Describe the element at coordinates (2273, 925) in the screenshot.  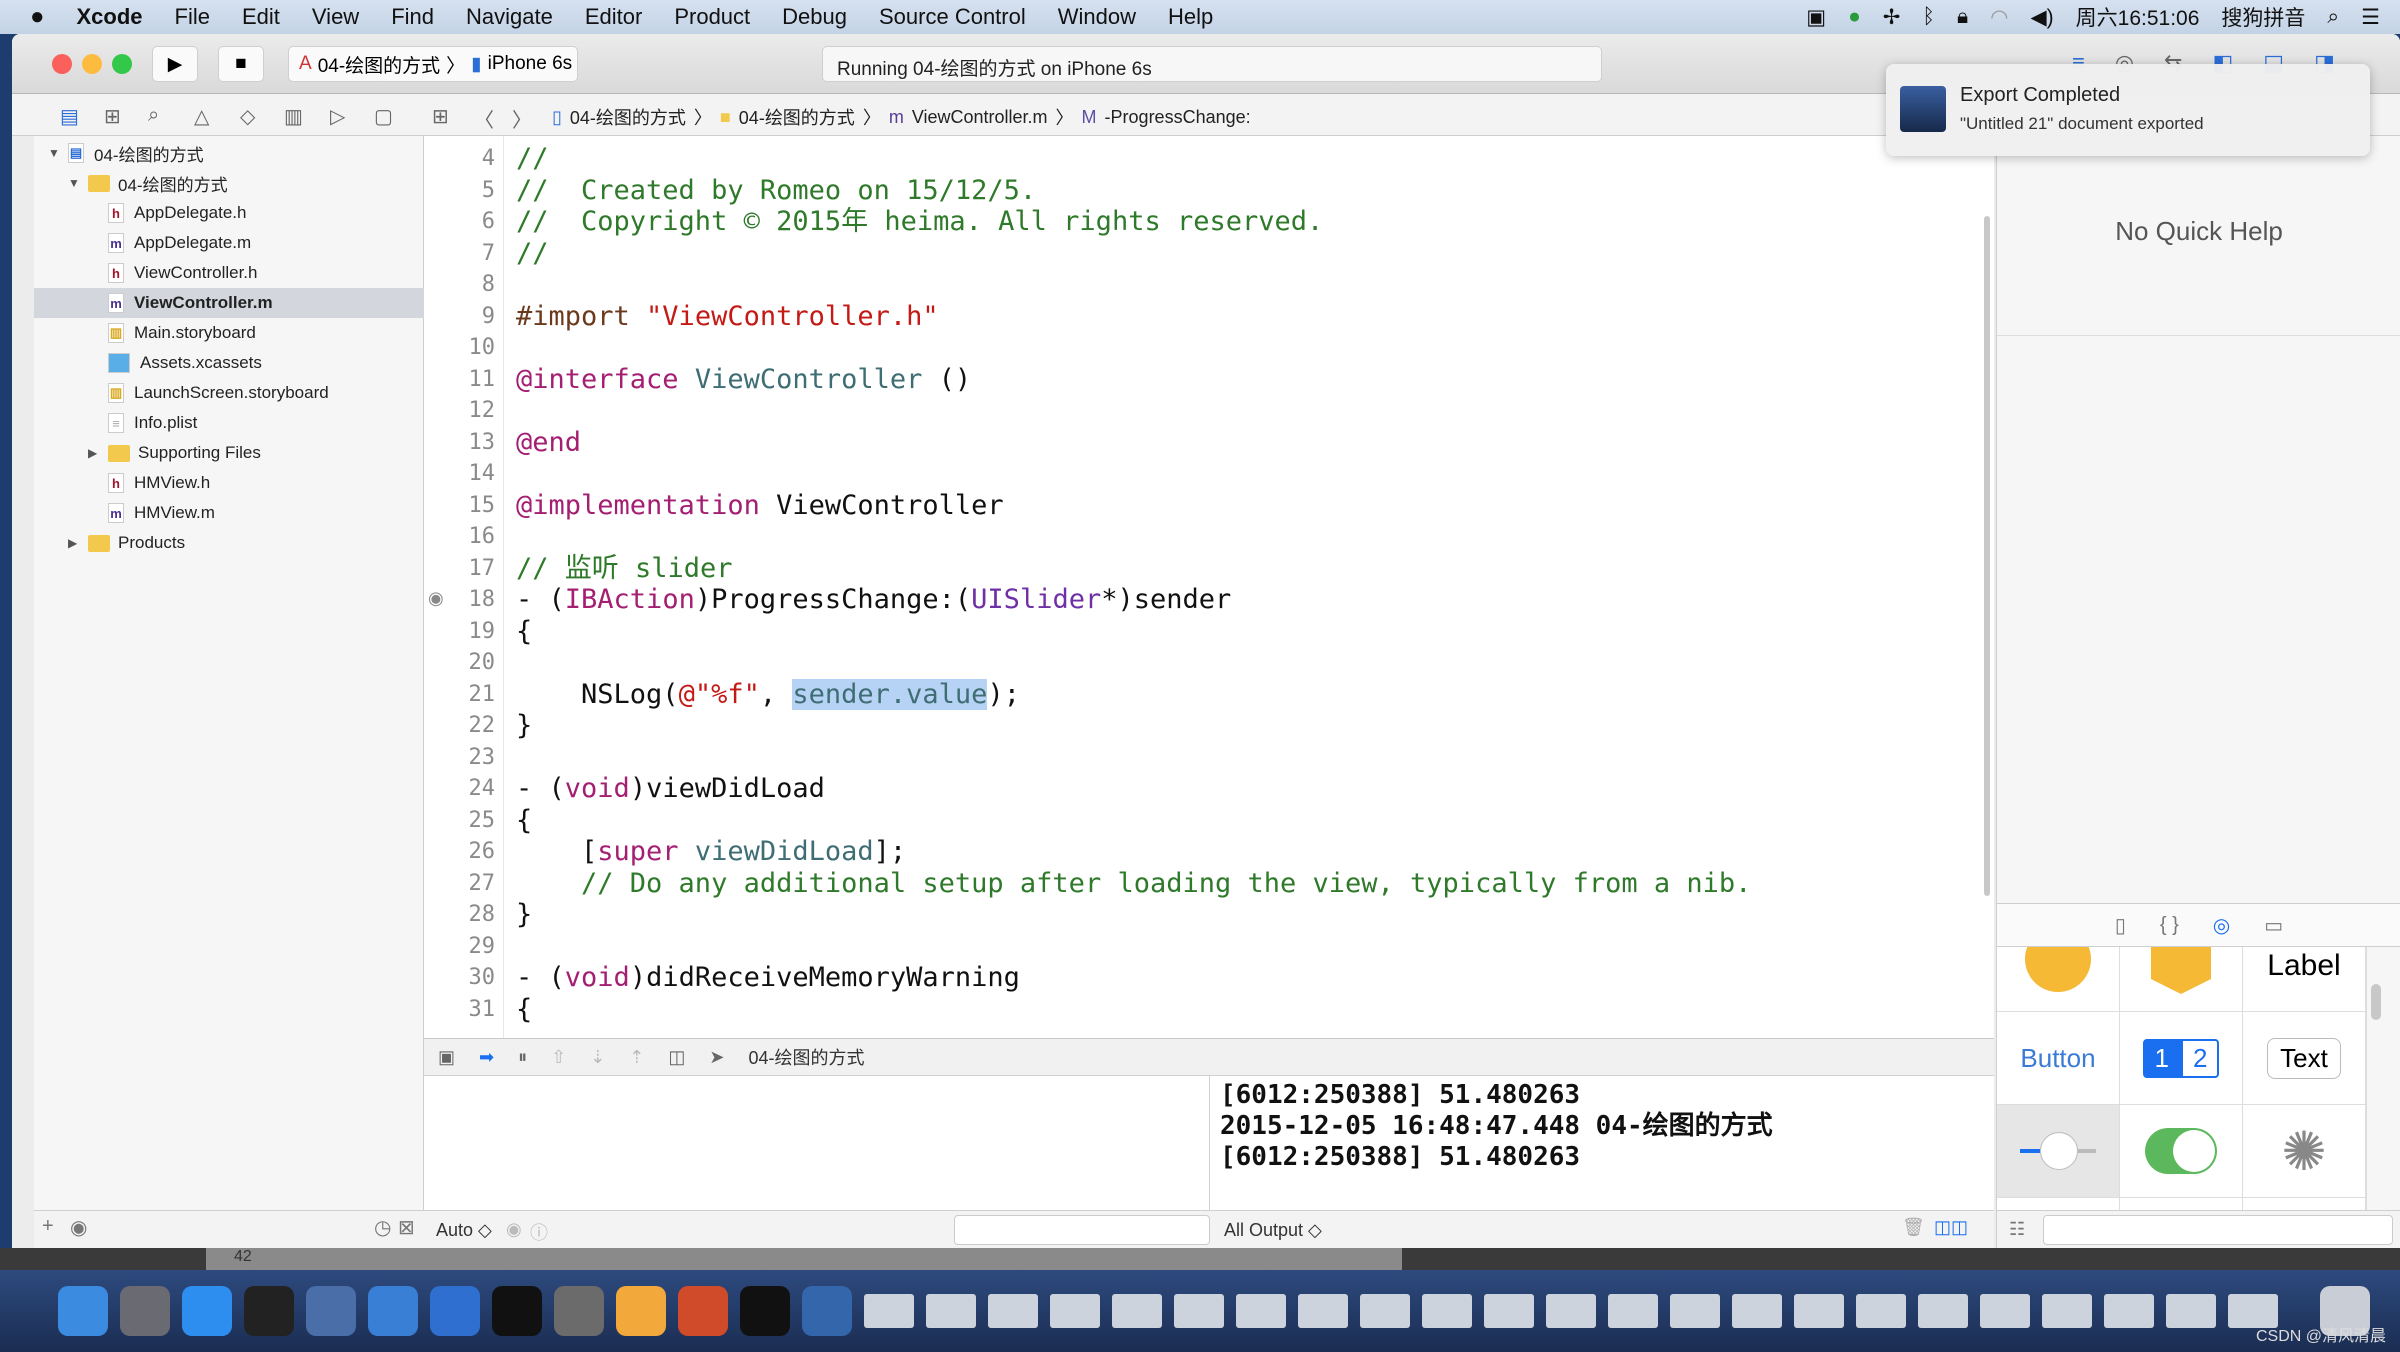
I see `media-library-icon: ▭` at that location.